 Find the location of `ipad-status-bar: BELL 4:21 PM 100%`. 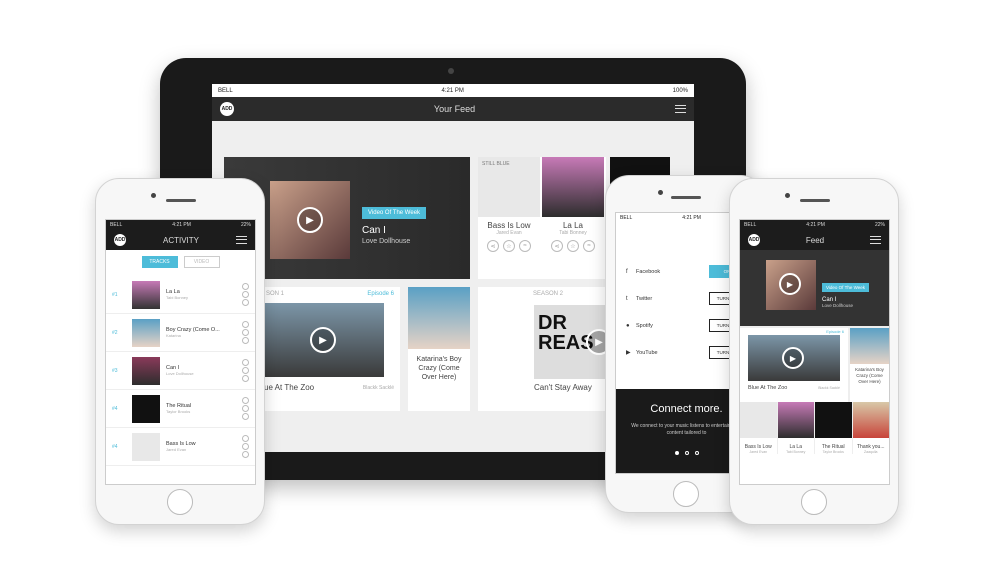

ipad-status-bar: BELL 4:21 PM 100% is located at coordinates (453, 90).